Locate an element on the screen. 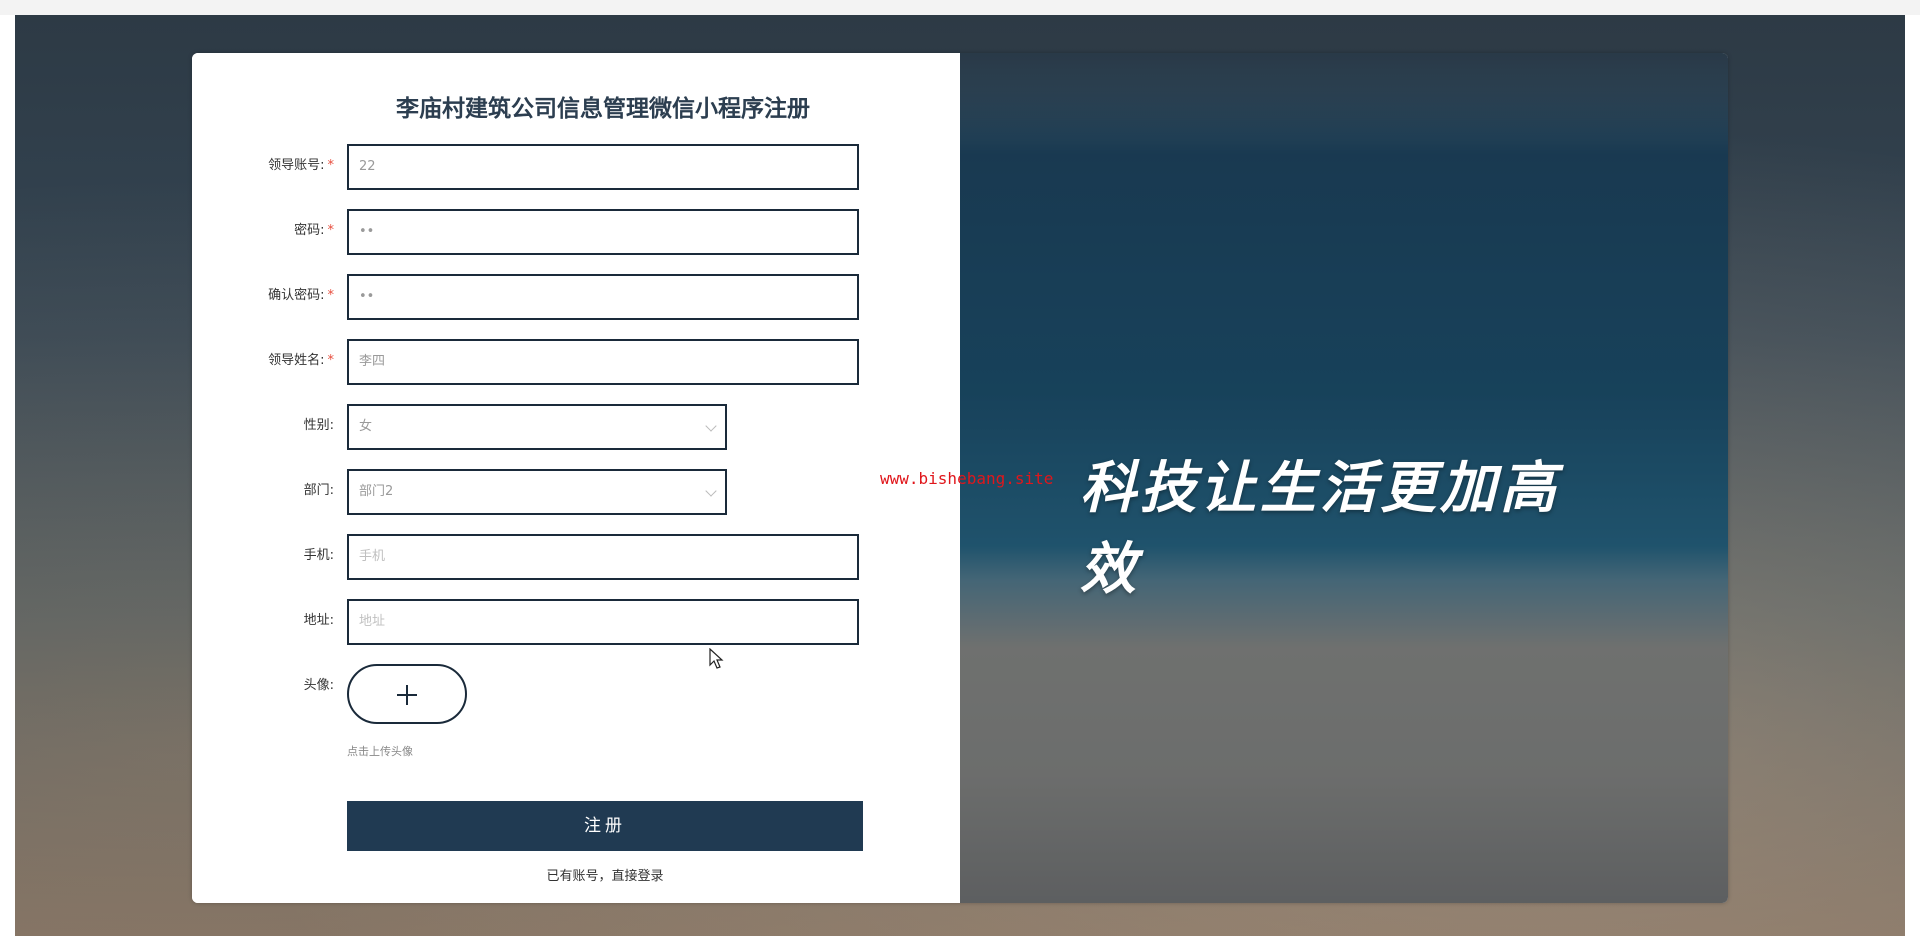 This screenshot has height=936, width=1920. address-label: 地址: is located at coordinates (318, 620).